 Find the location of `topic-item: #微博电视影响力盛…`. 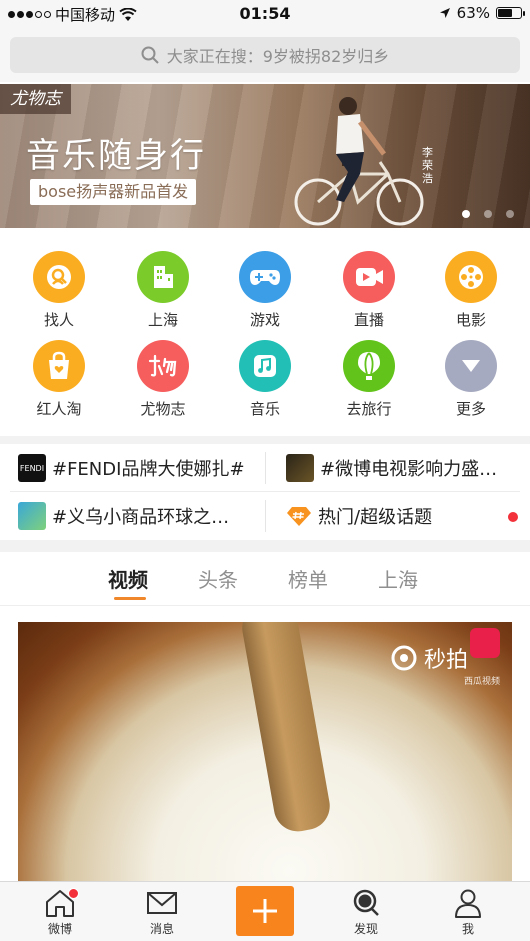

topic-item: #微博电视影响力盛… is located at coordinates (401, 468).